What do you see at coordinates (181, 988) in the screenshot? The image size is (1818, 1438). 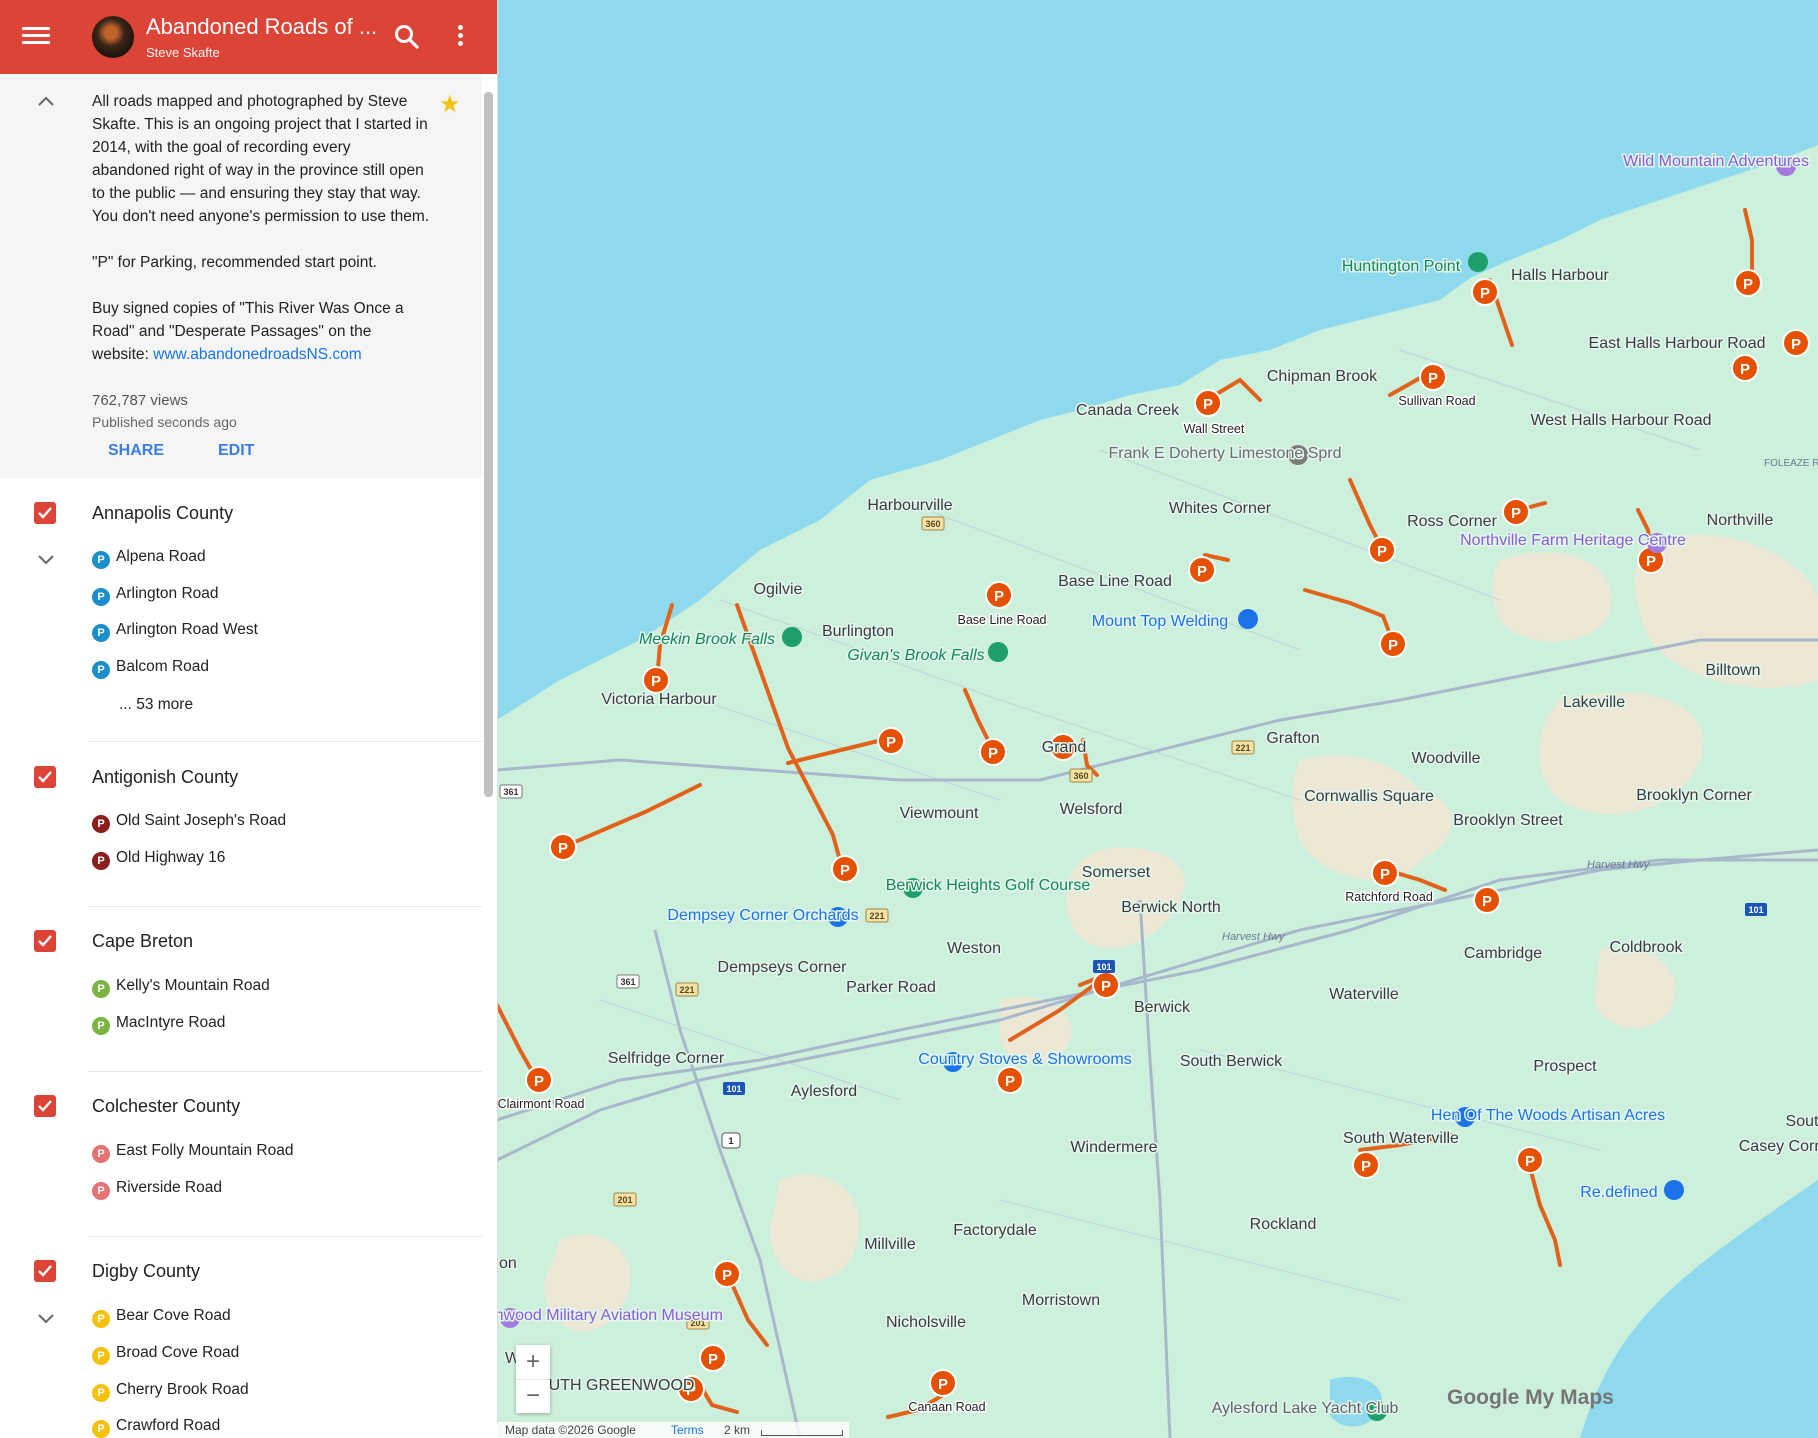 I see `list-item: P Kelly's Mountain Road` at bounding box center [181, 988].